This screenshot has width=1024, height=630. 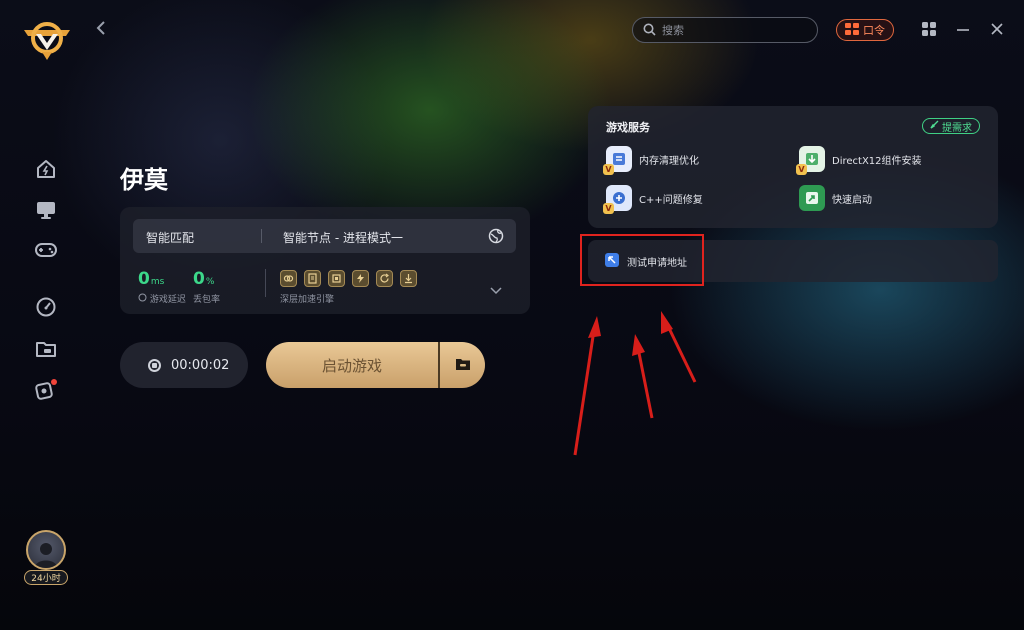 What do you see at coordinates (642, 260) in the screenshot?
I see `highlight-box` at bounding box center [642, 260].